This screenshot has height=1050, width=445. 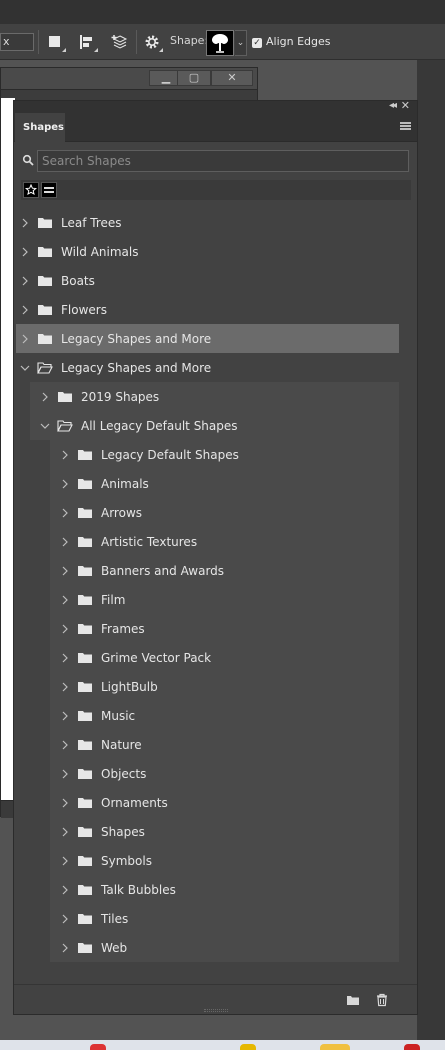 What do you see at coordinates (224, 628) in the screenshot?
I see `tree-row: Frames` at bounding box center [224, 628].